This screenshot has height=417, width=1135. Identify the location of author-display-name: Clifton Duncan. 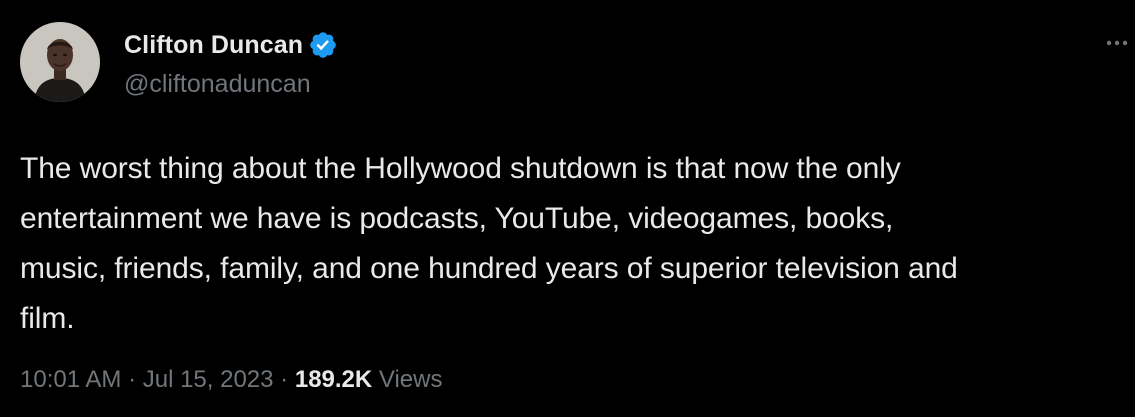
(213, 45).